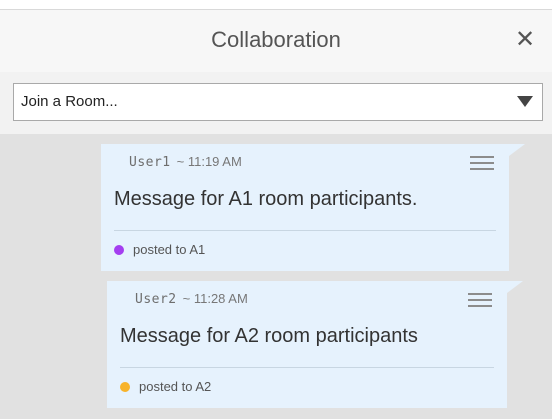  I want to click on posted-to-label: posted to A2, so click(165, 386).